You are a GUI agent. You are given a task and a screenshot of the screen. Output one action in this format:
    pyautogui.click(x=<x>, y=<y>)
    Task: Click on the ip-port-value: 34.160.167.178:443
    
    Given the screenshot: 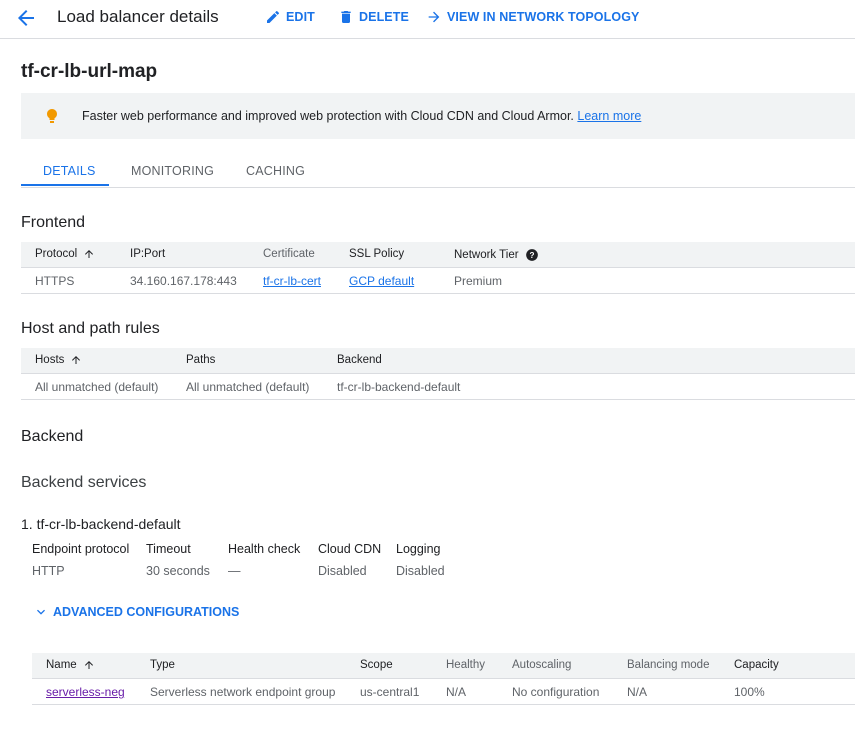 What is the action you would take?
    pyautogui.click(x=183, y=281)
    